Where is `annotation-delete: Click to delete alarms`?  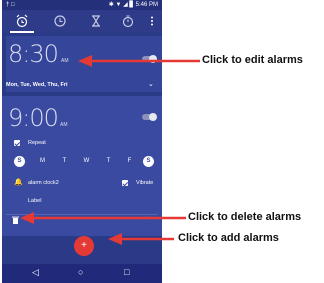 annotation-delete: Click to delete alarms is located at coordinates (245, 217).